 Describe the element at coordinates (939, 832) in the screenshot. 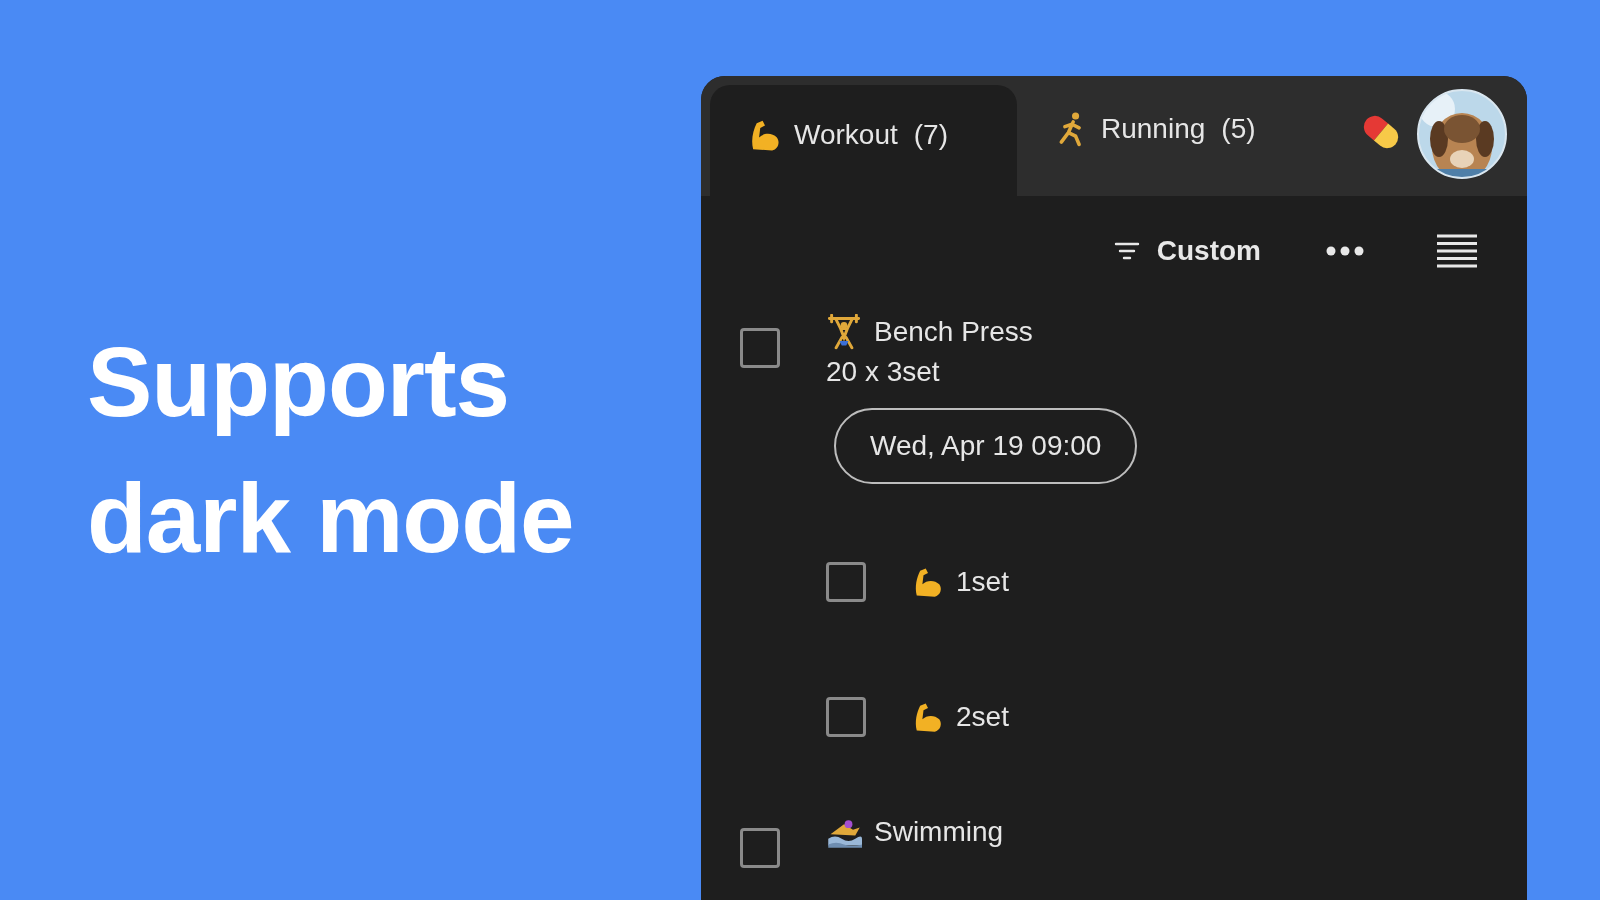

I see `task-title: Swimming` at that location.